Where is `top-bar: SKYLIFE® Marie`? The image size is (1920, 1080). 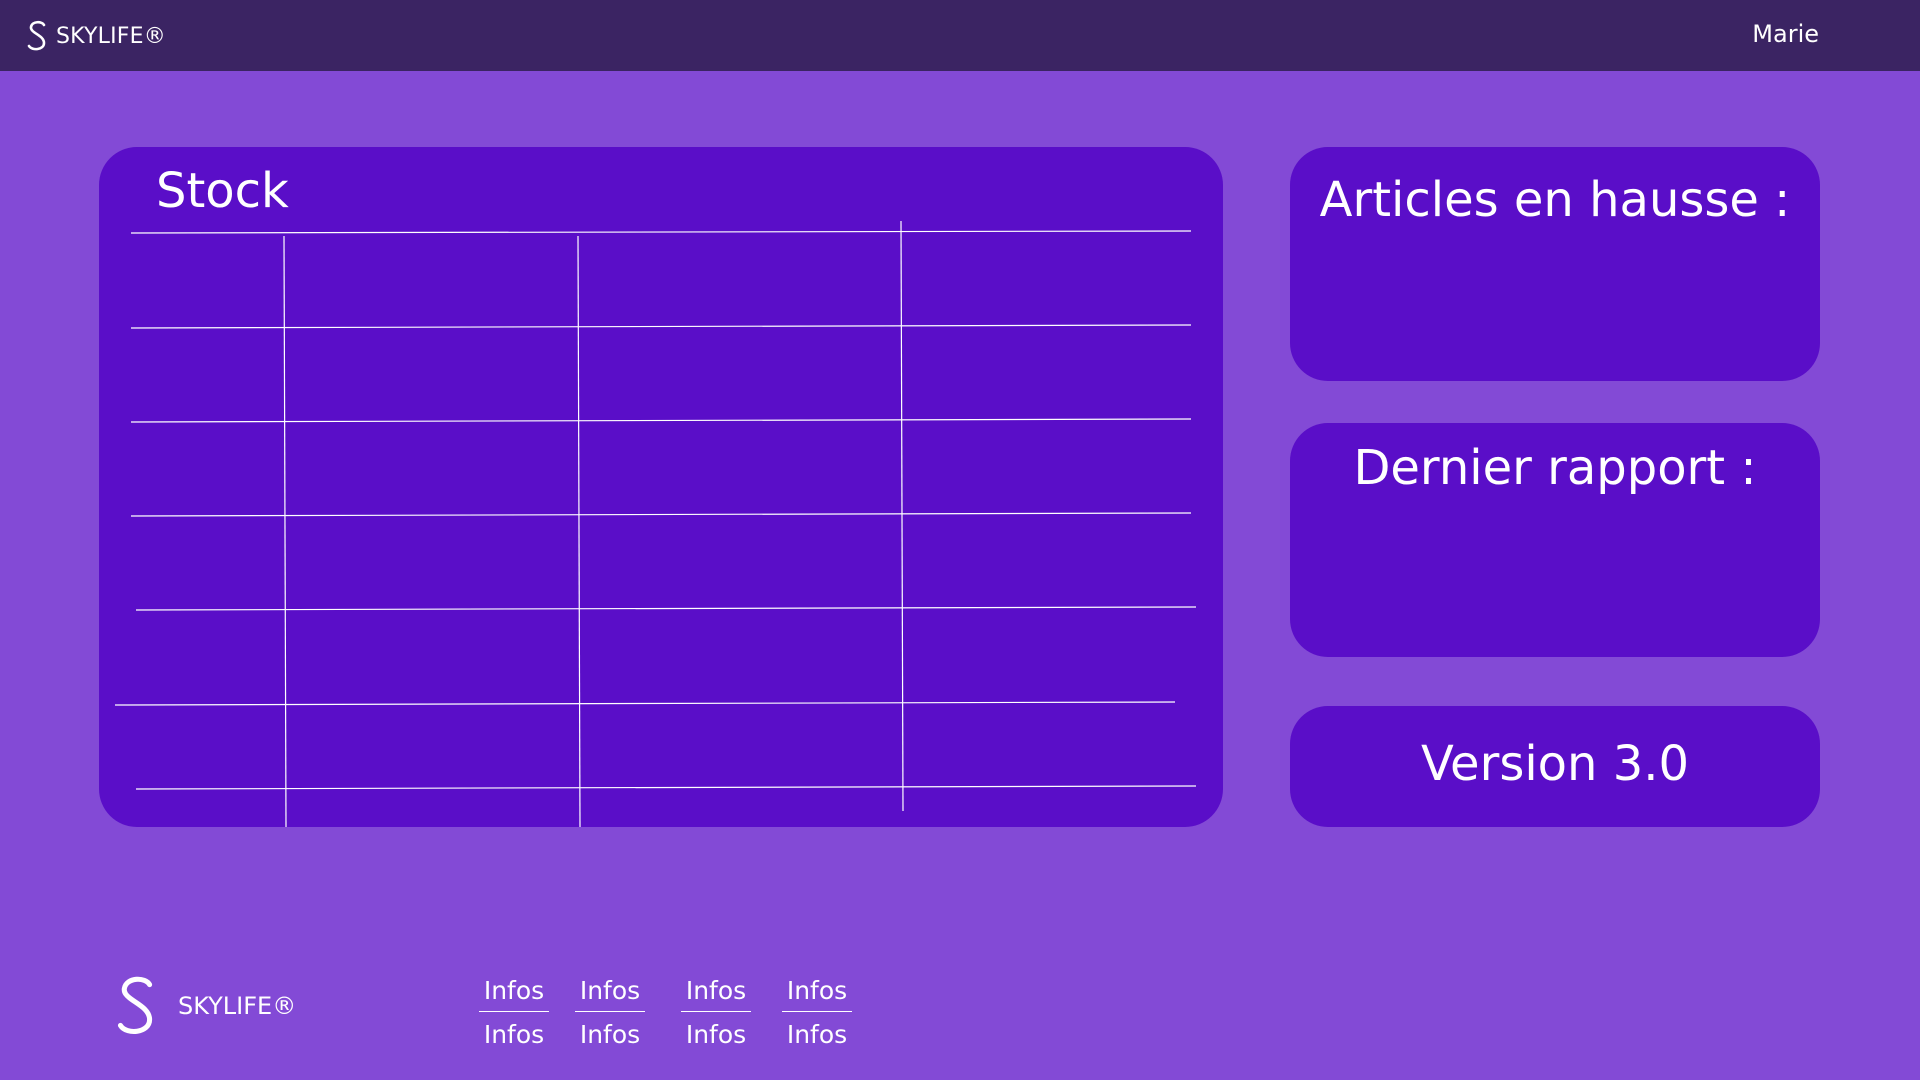
top-bar: SKYLIFE® Marie is located at coordinates (960, 35).